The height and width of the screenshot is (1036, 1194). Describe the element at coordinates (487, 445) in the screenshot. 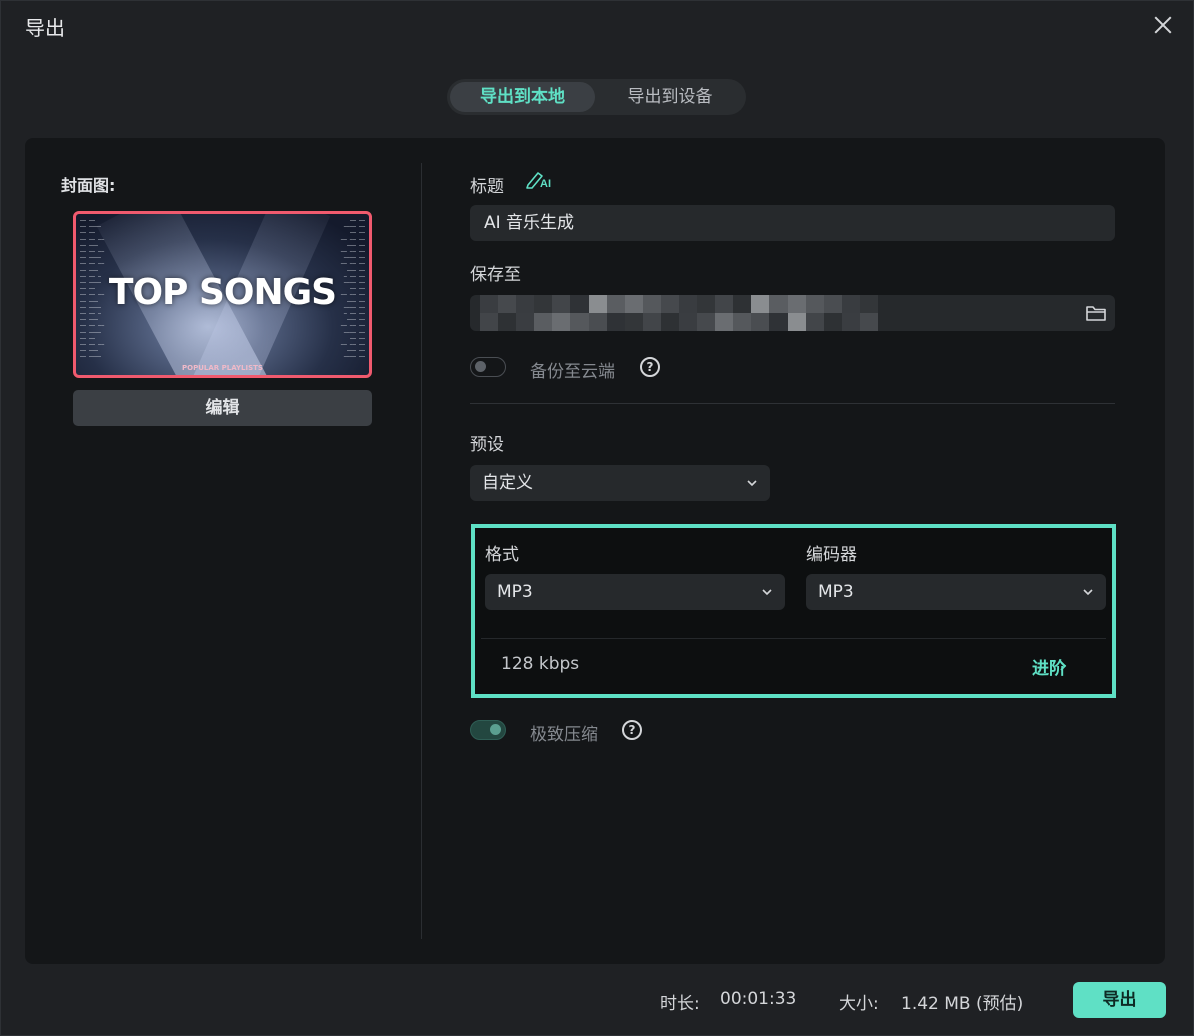

I see `preset-label: 预设` at that location.